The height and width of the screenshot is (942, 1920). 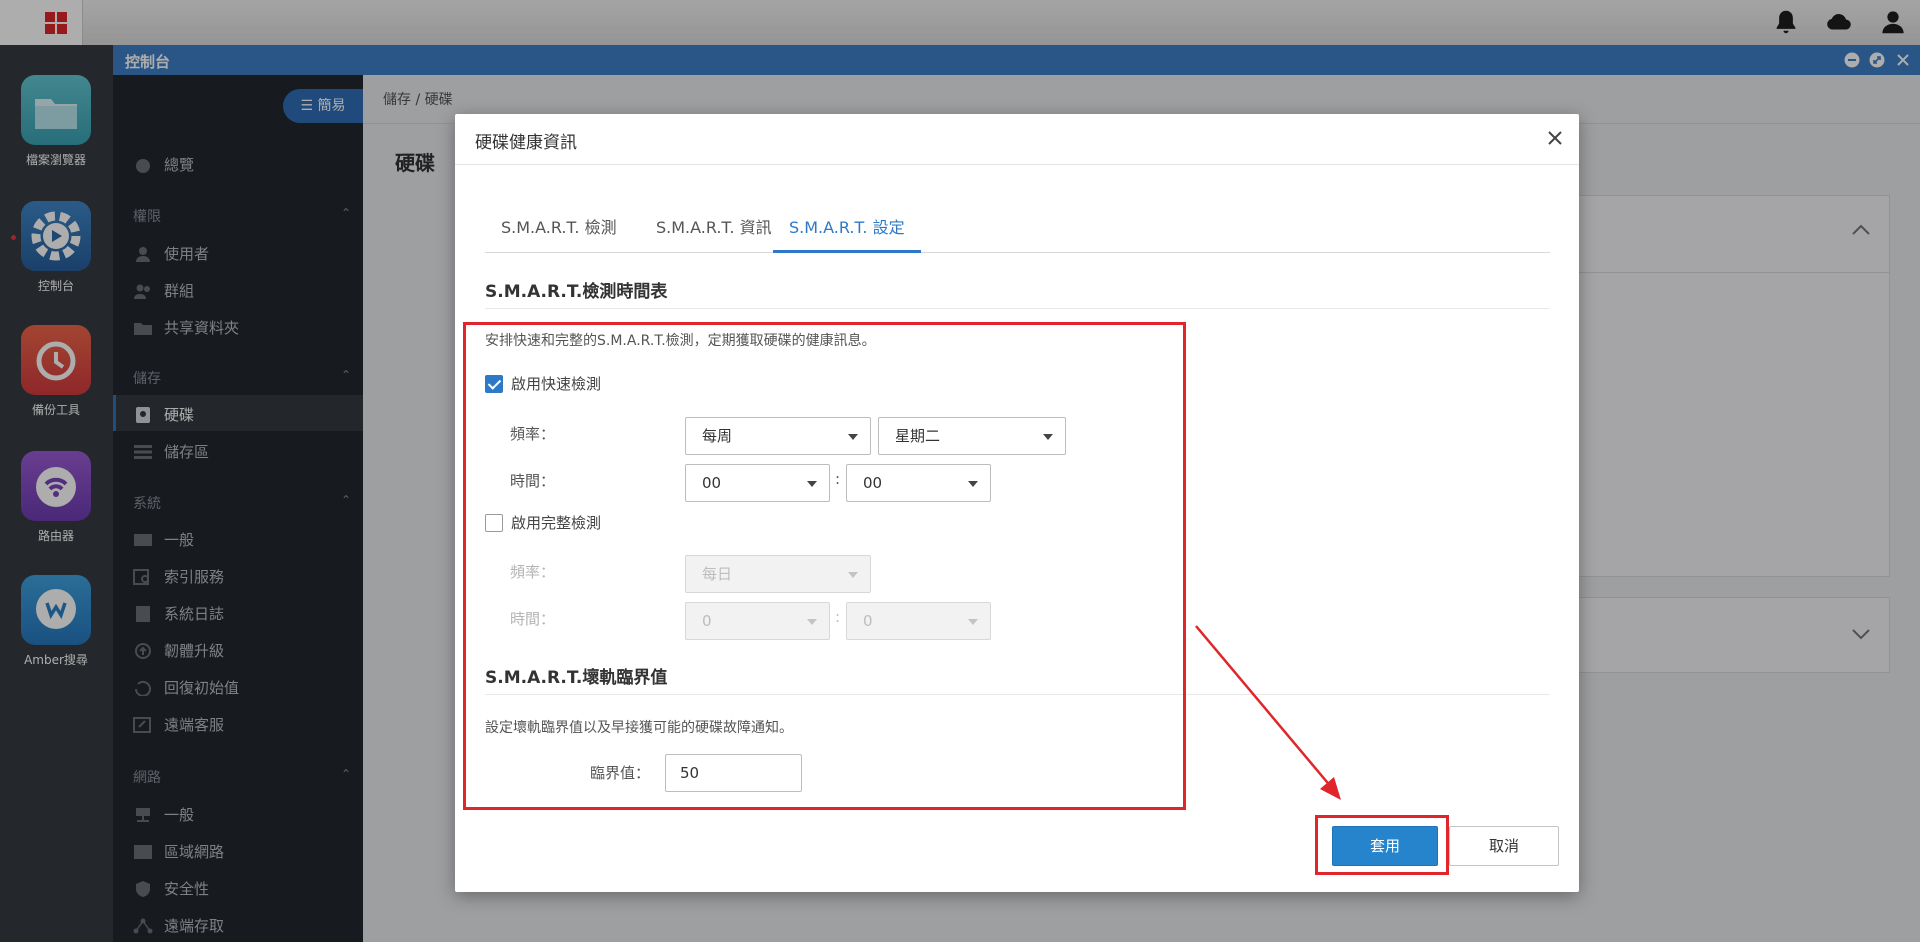 I want to click on cancel-button: 取消, so click(x=1504, y=846).